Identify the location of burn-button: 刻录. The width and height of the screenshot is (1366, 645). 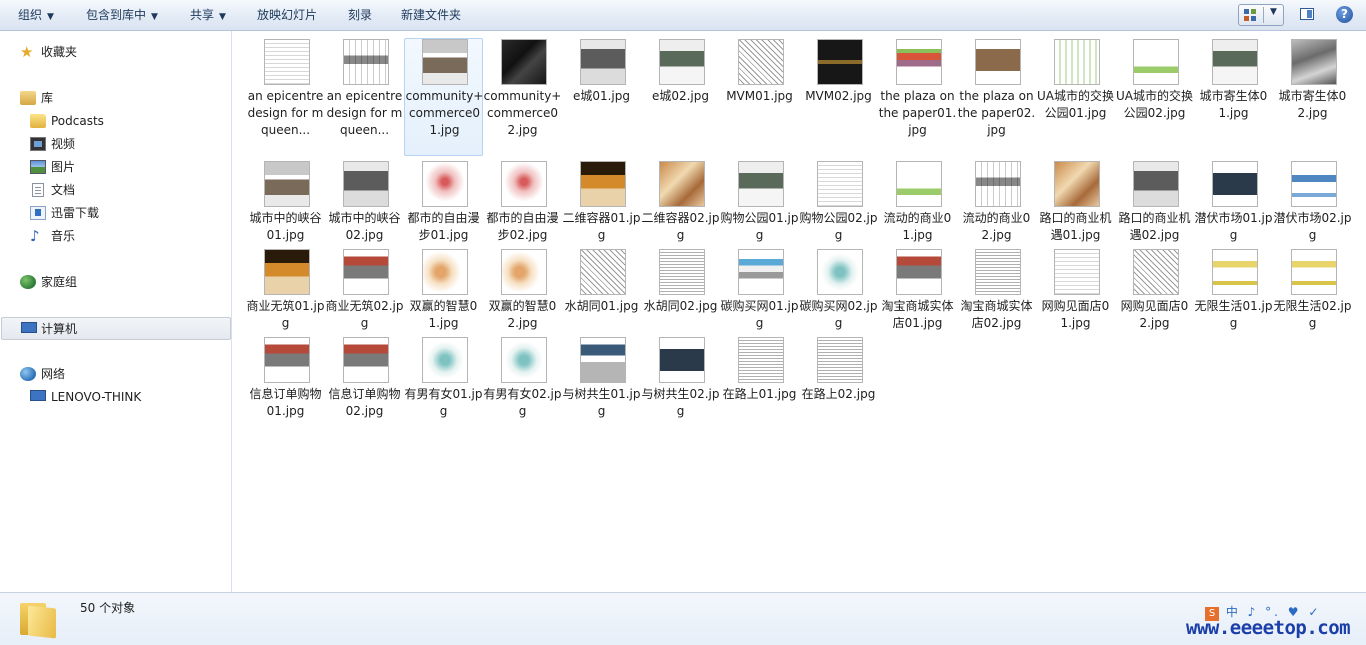
(360, 15).